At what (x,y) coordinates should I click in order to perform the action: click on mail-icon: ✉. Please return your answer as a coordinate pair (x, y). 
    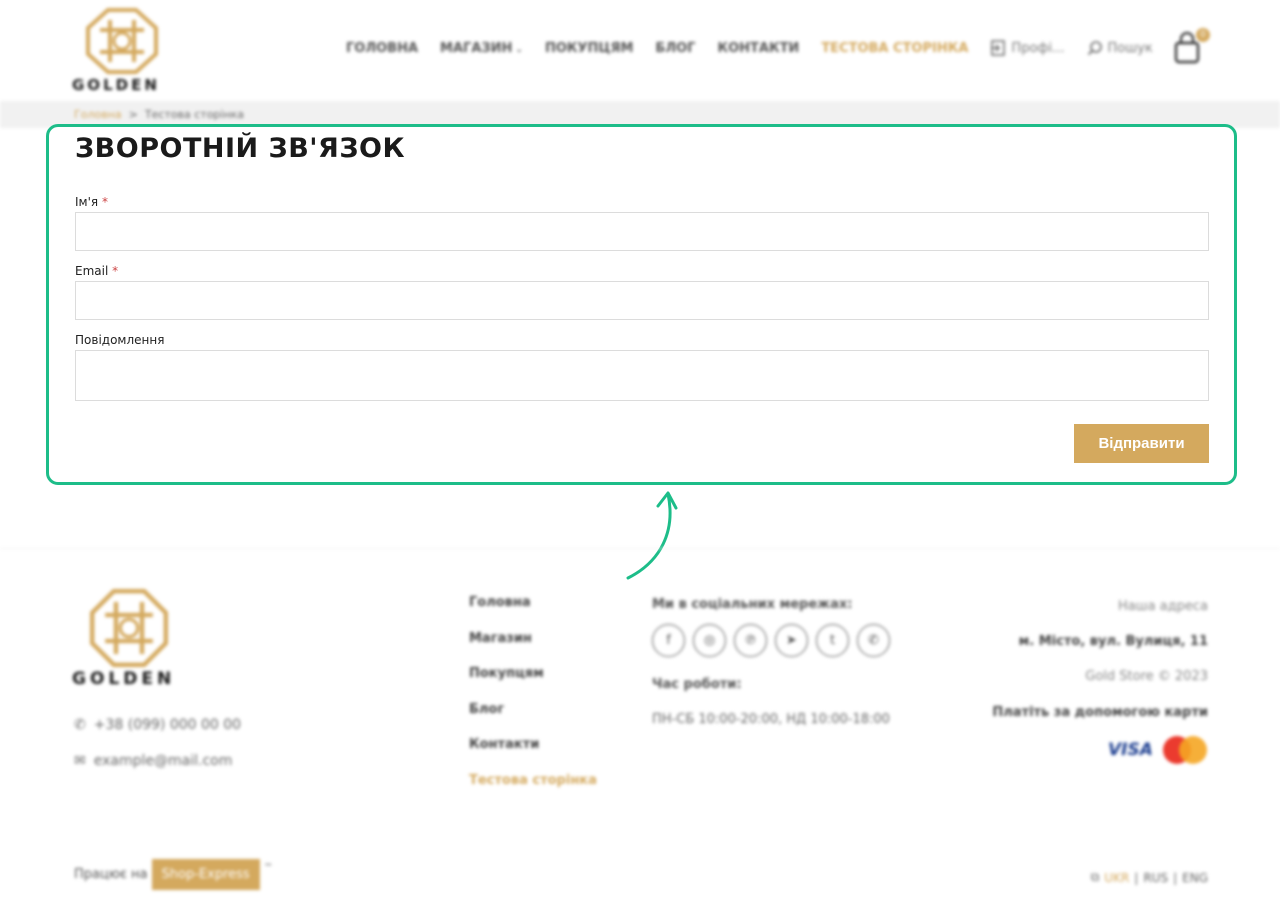
    Looking at the image, I should click on (80, 761).